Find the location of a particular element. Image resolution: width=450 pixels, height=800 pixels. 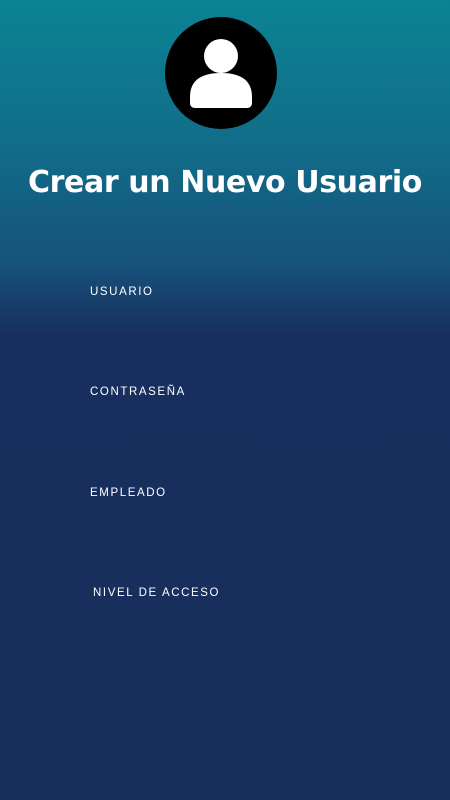

contrasena-input is located at coordinates (220, 422).